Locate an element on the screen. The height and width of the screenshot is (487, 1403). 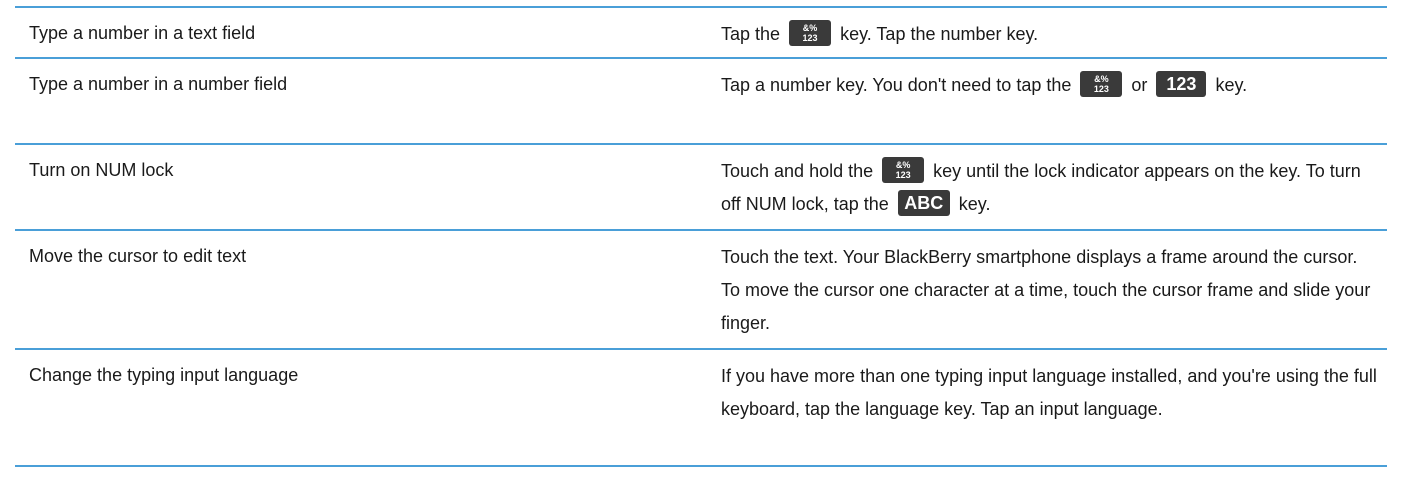
action-cell: Turn on NUM lock is located at coordinates (101, 170).